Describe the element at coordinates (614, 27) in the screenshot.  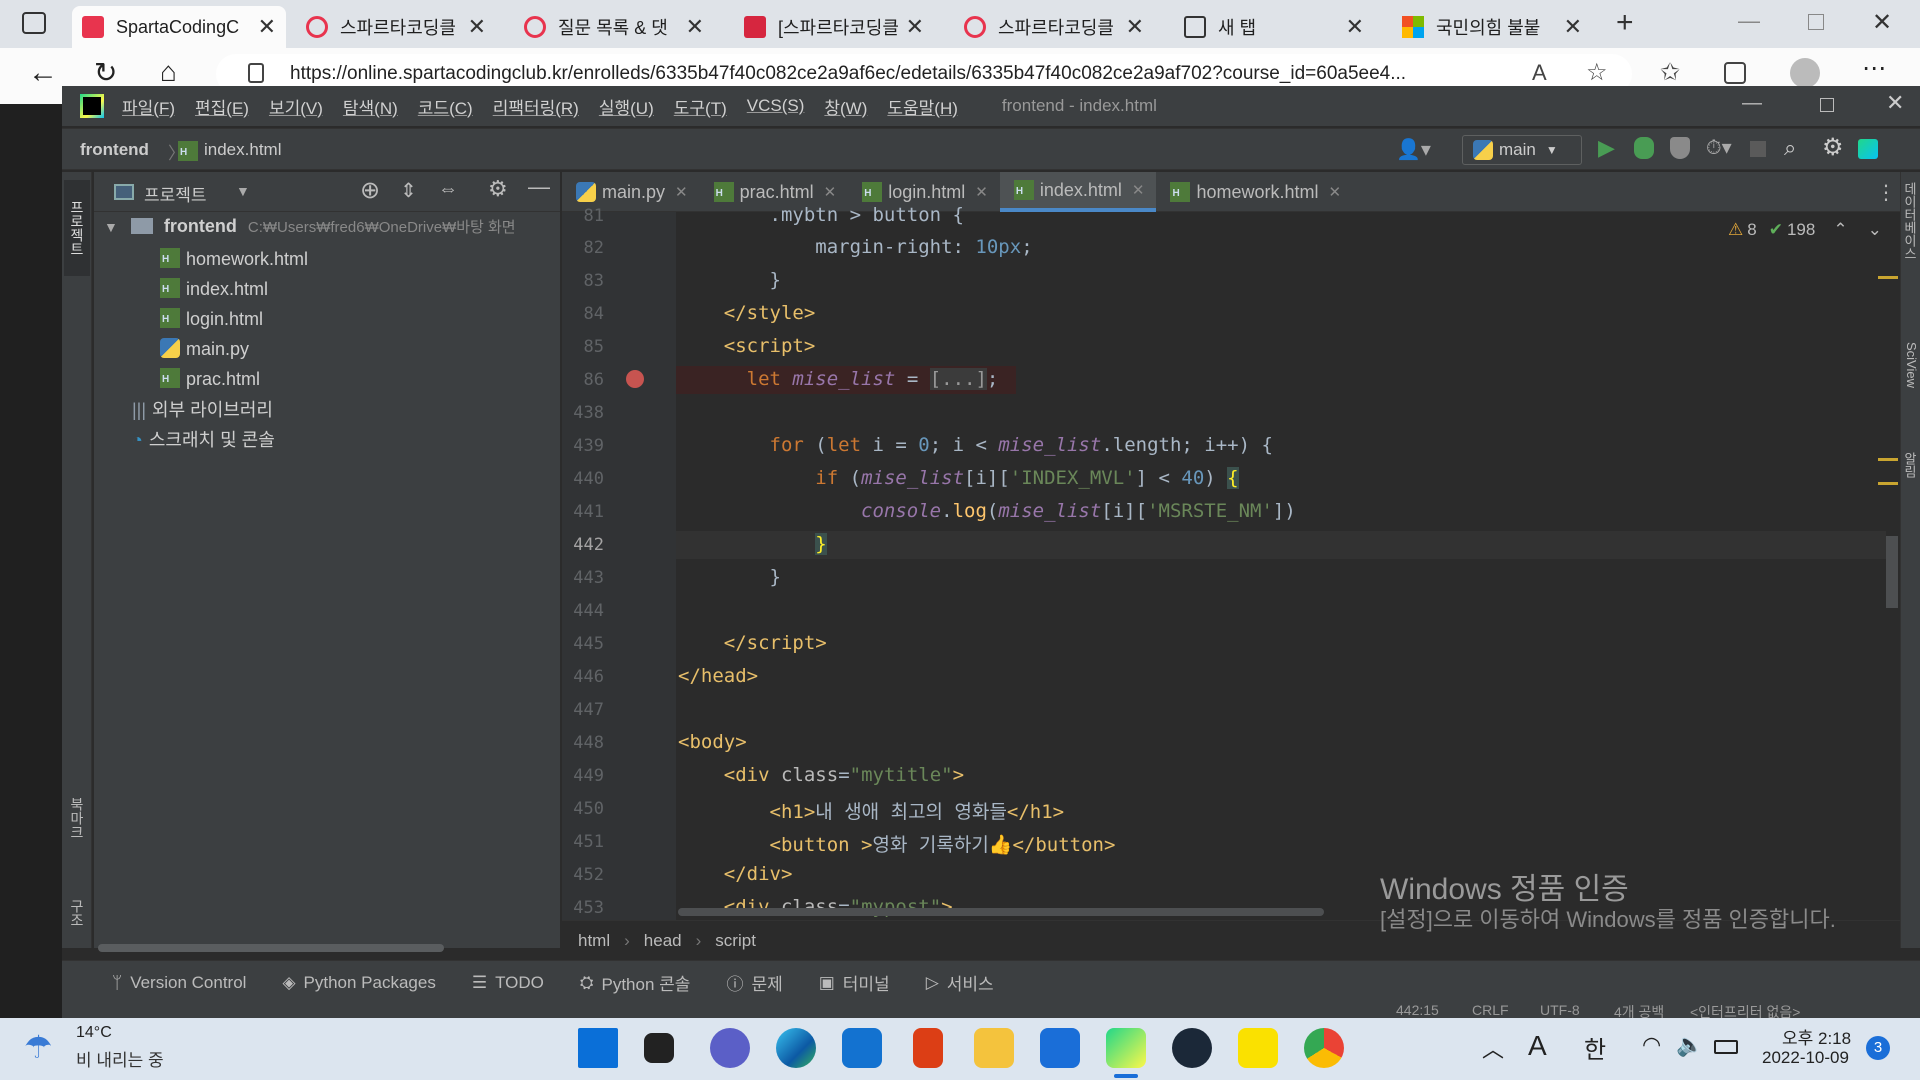
I see `browser-tab: 질문 목록 & 댓 ✕` at that location.